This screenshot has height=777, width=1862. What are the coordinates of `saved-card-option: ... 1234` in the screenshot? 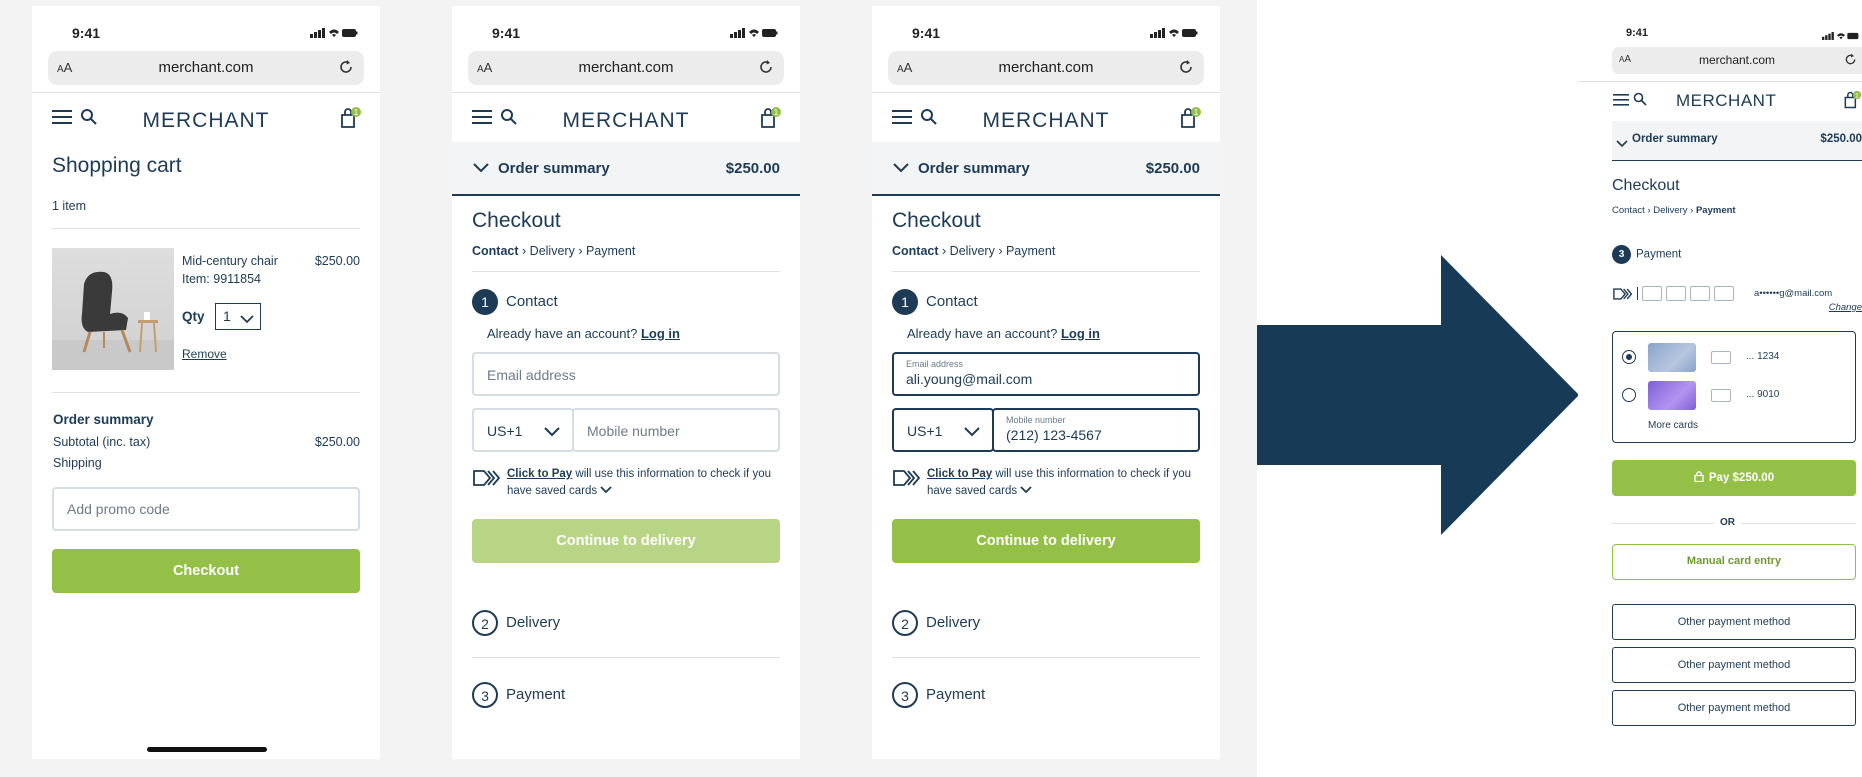 It's located at (1733, 357).